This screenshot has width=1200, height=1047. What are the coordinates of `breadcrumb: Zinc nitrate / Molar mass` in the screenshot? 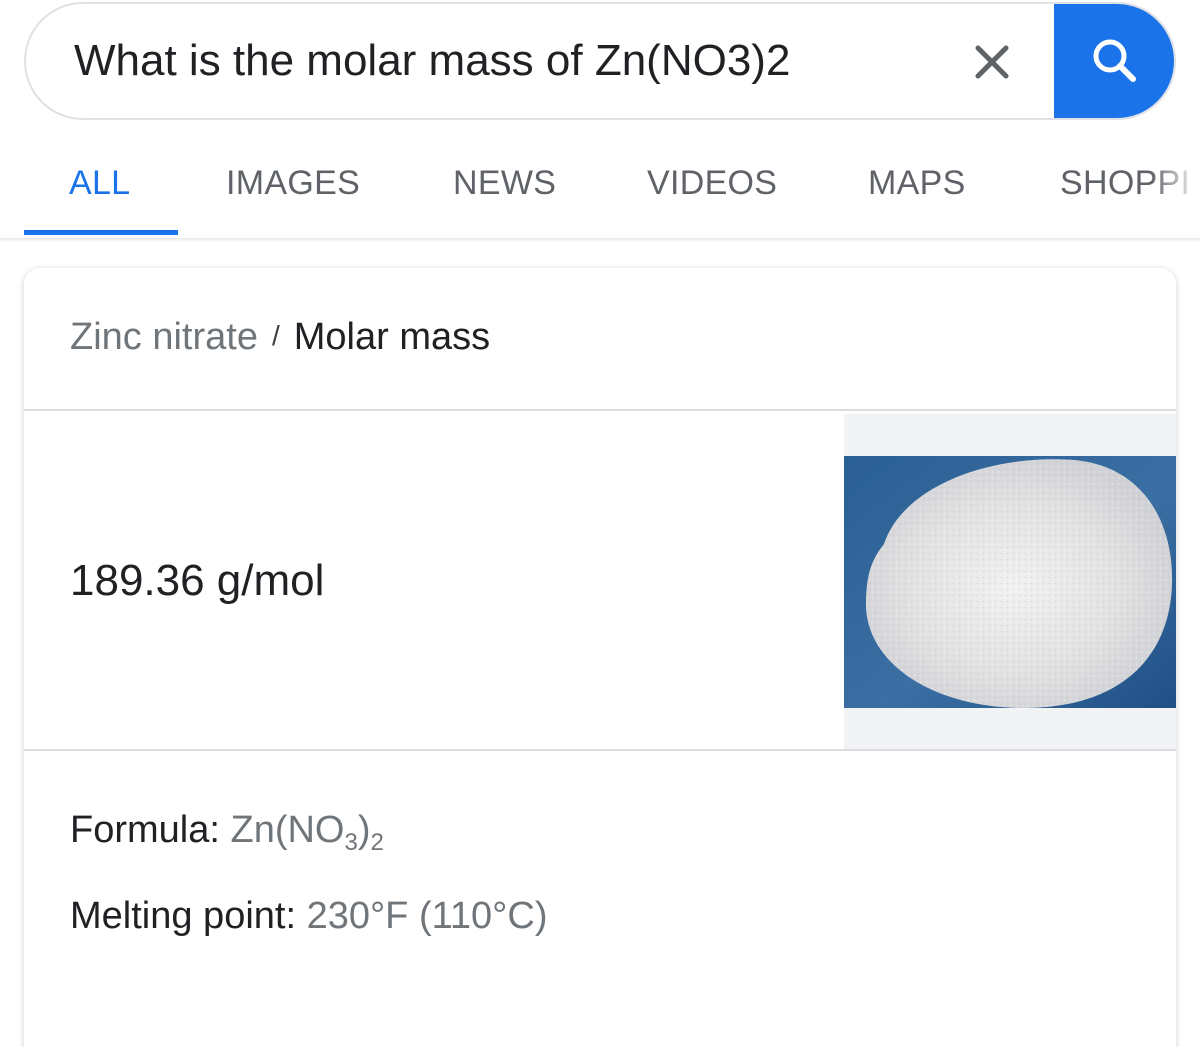 It's located at (280, 337).